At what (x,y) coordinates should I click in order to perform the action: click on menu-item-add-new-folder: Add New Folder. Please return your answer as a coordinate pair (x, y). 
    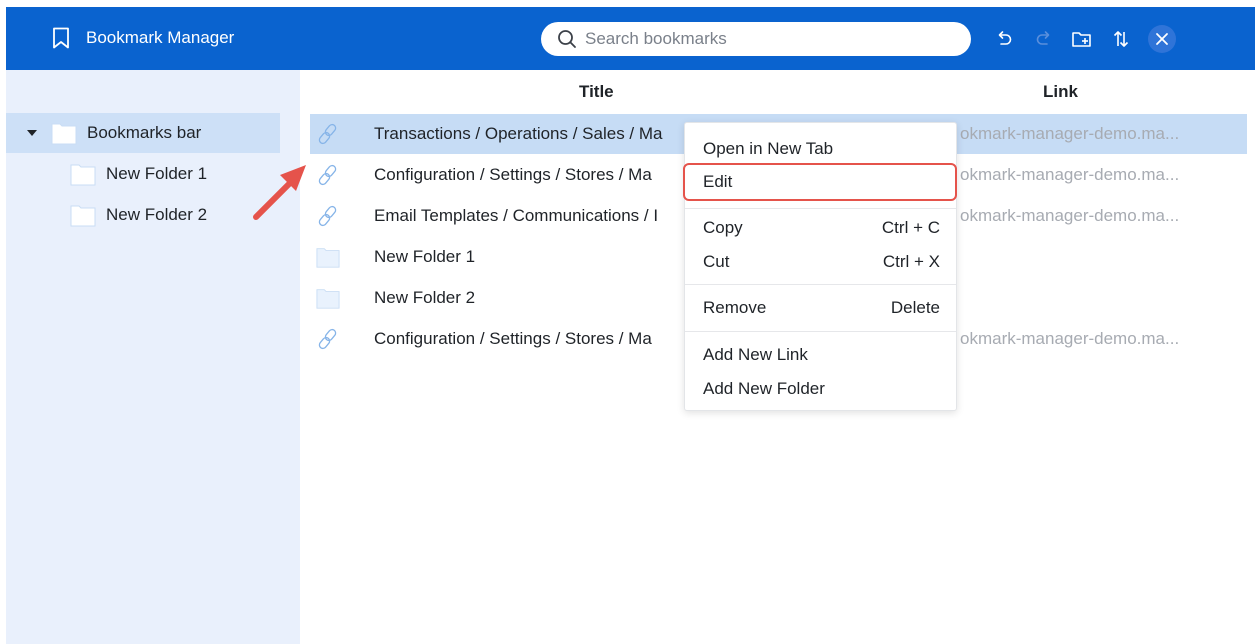
    Looking at the image, I should click on (820, 389).